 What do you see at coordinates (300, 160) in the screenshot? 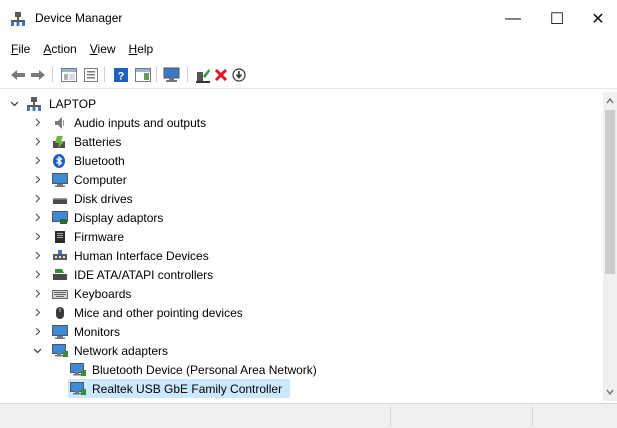
I see `category-bluetooth: Bluetooth` at bounding box center [300, 160].